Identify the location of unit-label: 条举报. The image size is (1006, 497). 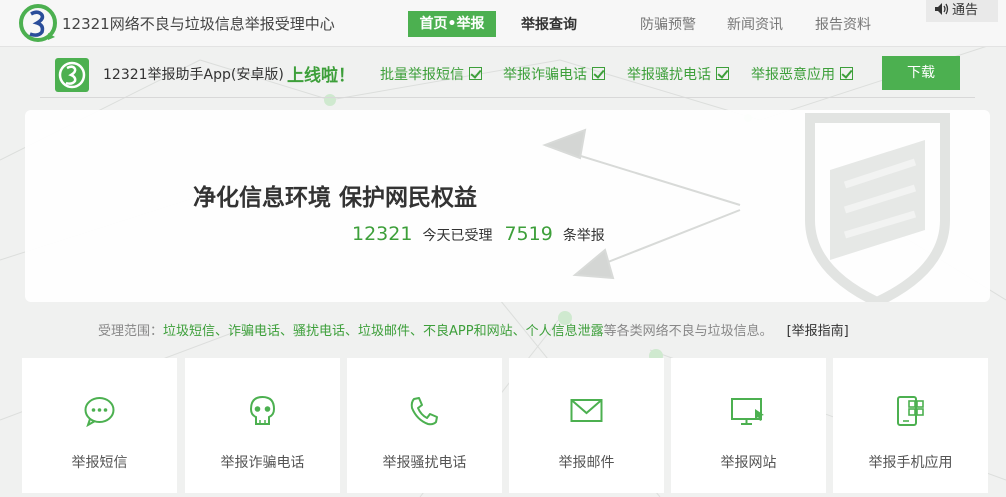
(583, 236).